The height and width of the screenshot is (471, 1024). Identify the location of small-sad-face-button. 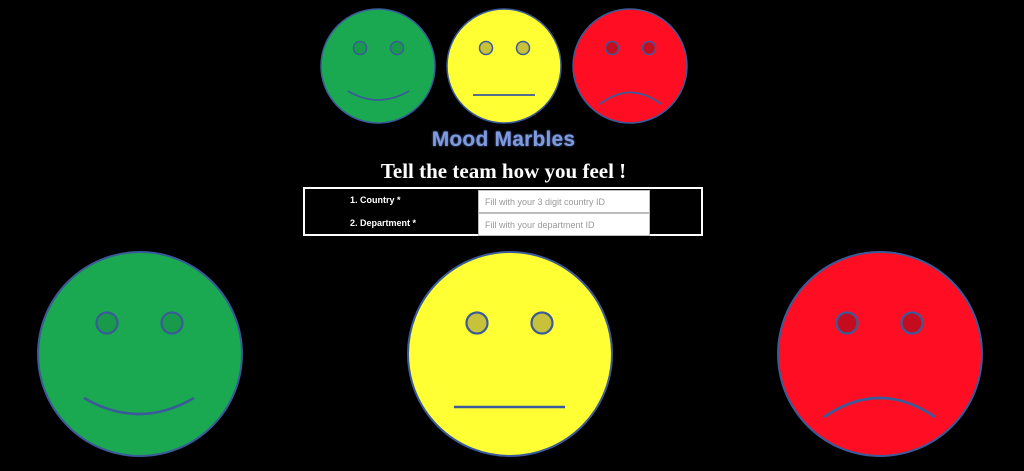
(630, 66).